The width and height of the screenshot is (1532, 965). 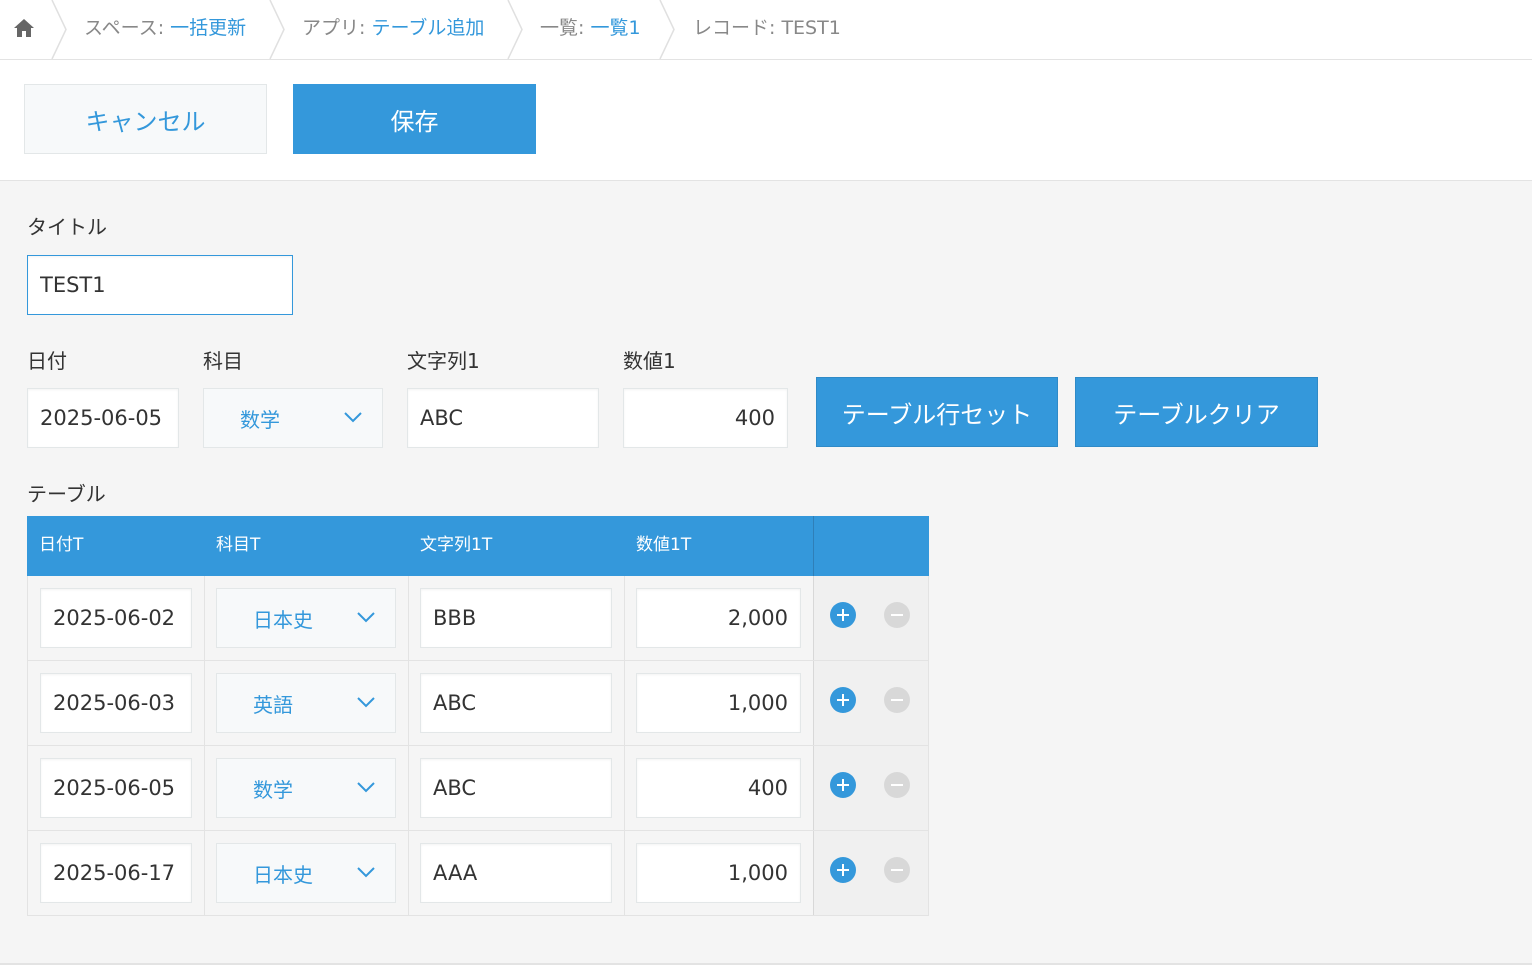 I want to click on breadcrumb-record: レコード: TEST1, so click(x=767, y=28).